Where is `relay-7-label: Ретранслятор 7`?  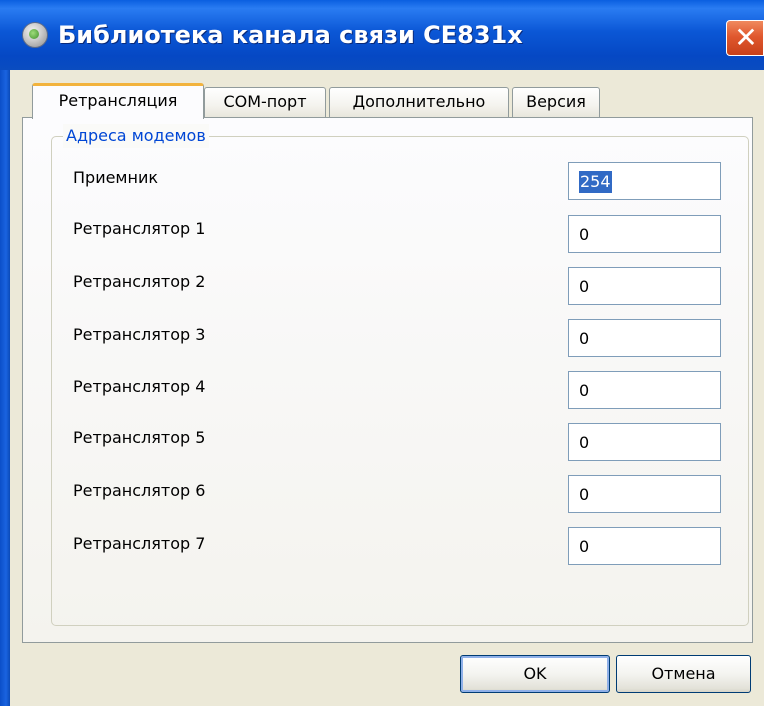 relay-7-label: Ретранслятор 7 is located at coordinates (139, 543).